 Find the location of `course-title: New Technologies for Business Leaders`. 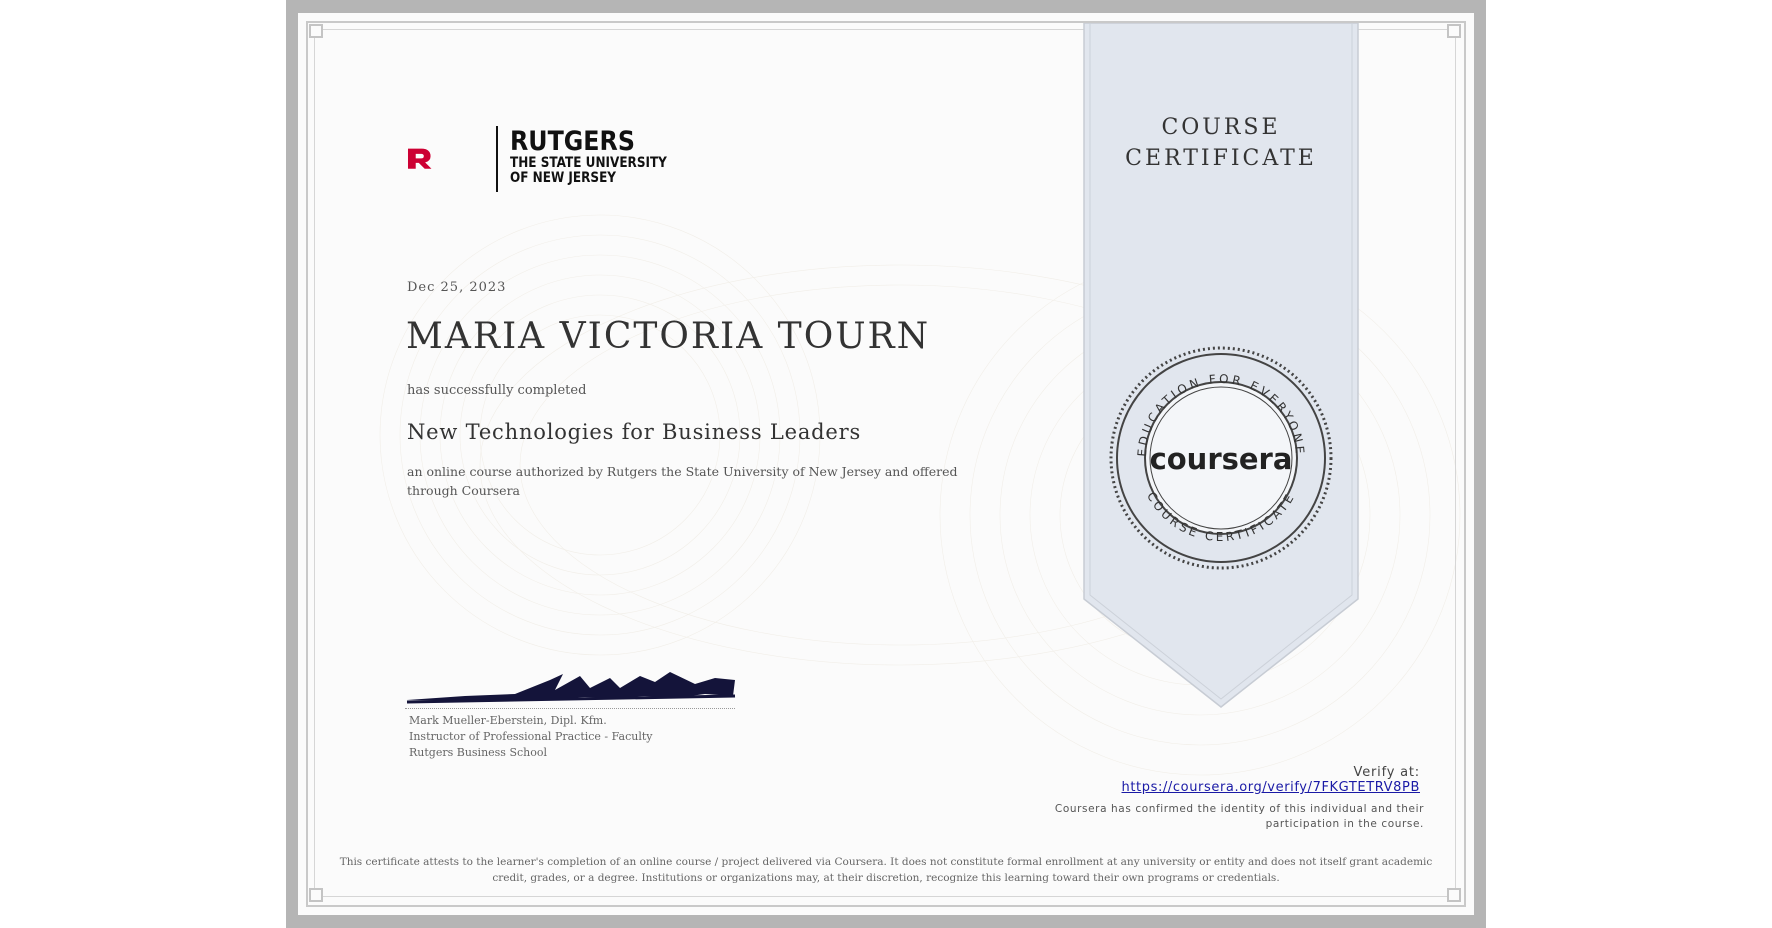

course-title: New Technologies for Business Leaders is located at coordinates (634, 432).